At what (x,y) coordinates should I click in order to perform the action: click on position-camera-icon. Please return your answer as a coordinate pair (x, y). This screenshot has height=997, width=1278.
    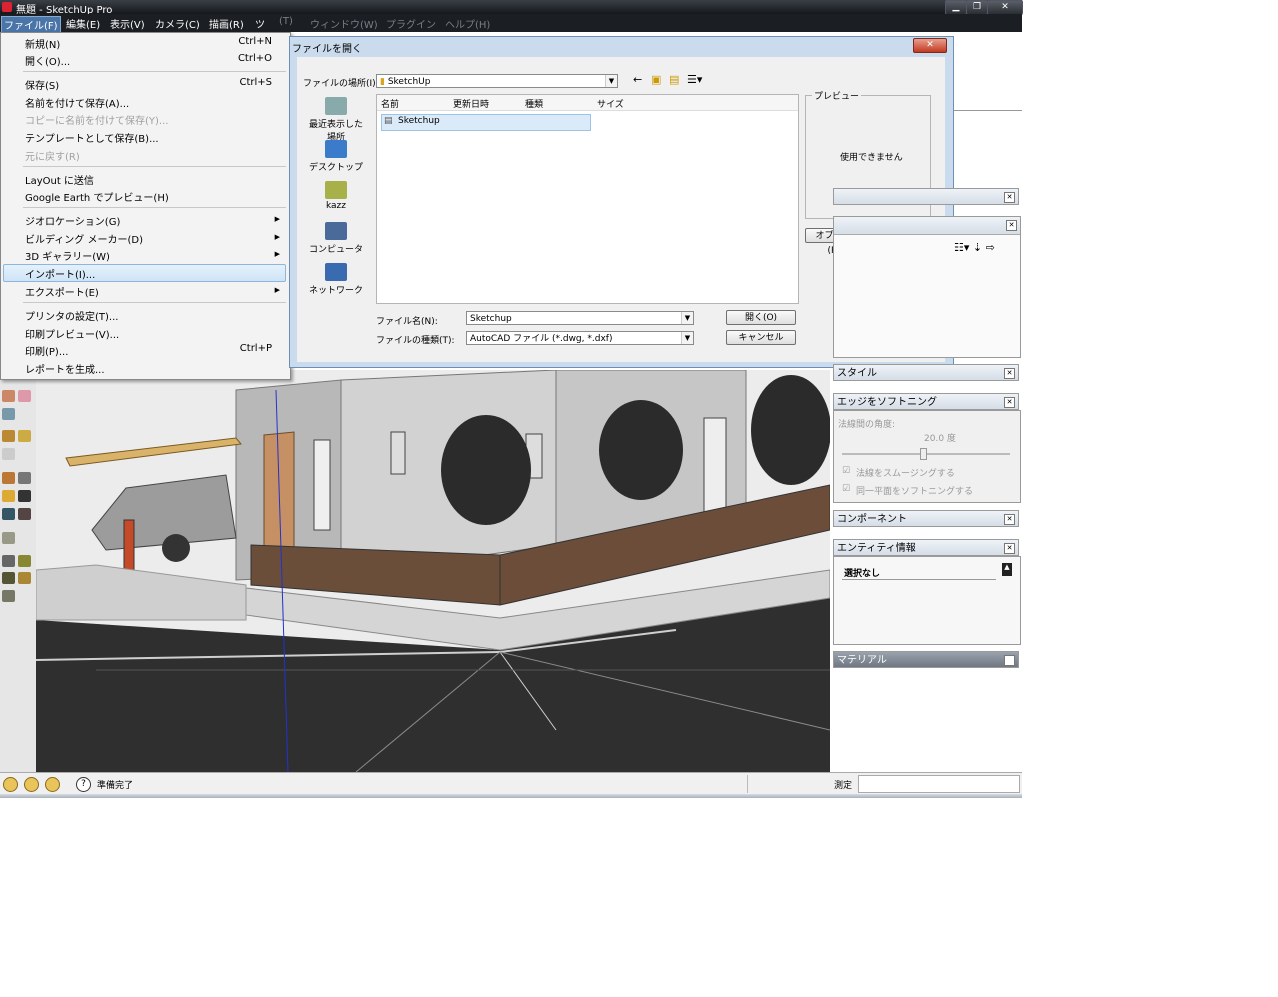
    Looking at the image, I should click on (24, 396).